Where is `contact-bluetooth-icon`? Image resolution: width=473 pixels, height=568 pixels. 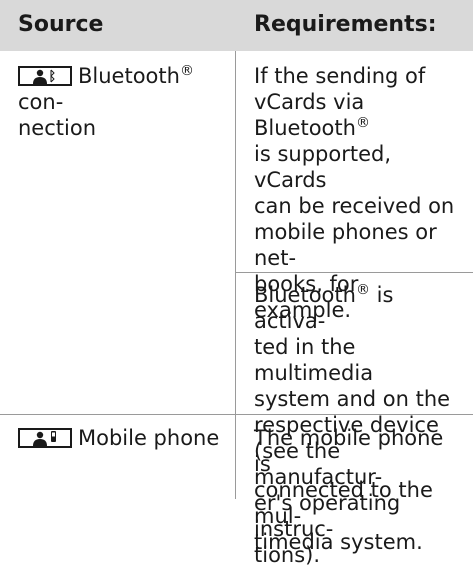
contact-bluetooth-icon is located at coordinates (45, 76).